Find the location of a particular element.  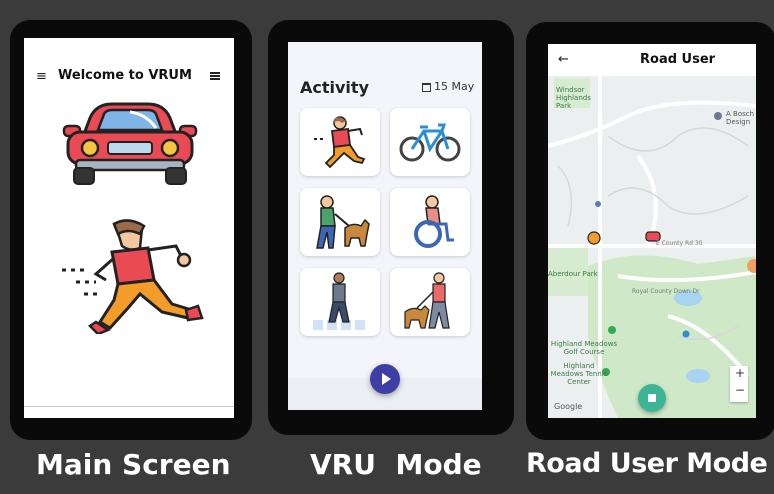

zoom-controls: + − is located at coordinates (739, 384).